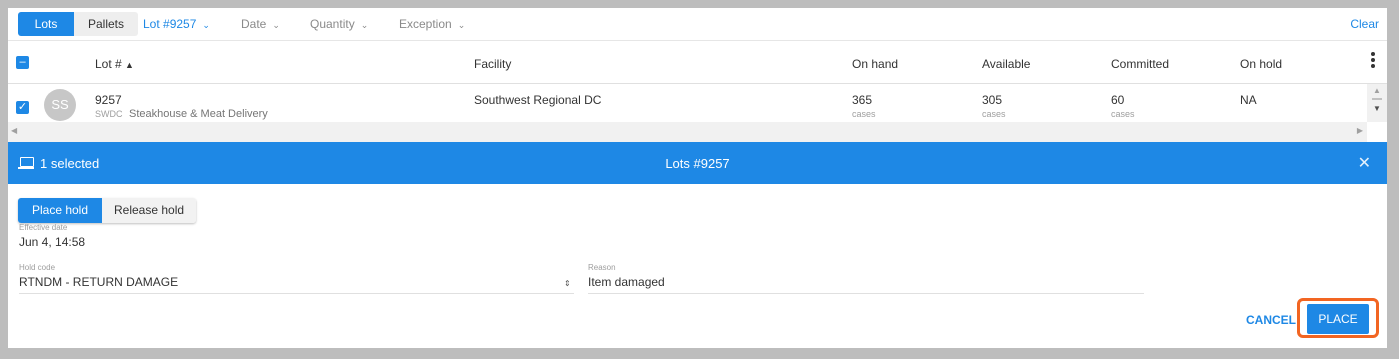  What do you see at coordinates (108, 100) in the screenshot?
I see `lot-number: 9257` at bounding box center [108, 100].